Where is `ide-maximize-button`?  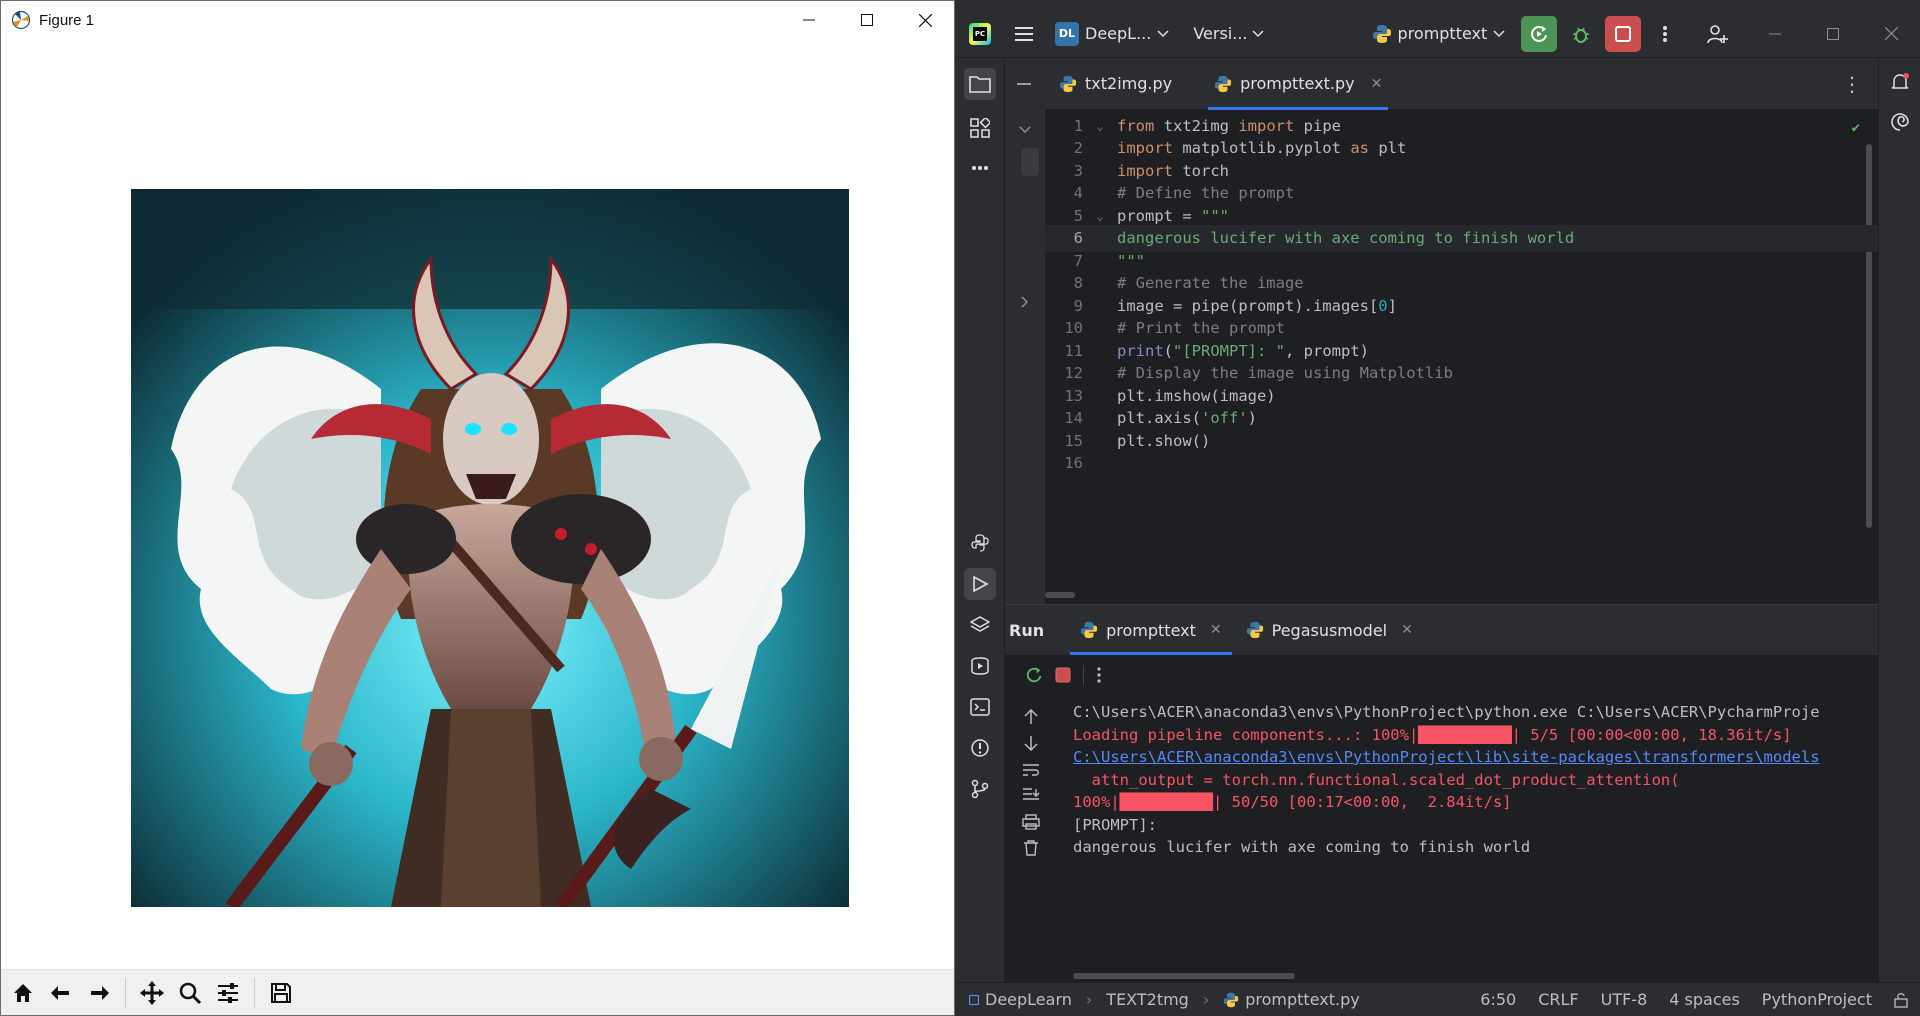
ide-maximize-button is located at coordinates (1833, 34).